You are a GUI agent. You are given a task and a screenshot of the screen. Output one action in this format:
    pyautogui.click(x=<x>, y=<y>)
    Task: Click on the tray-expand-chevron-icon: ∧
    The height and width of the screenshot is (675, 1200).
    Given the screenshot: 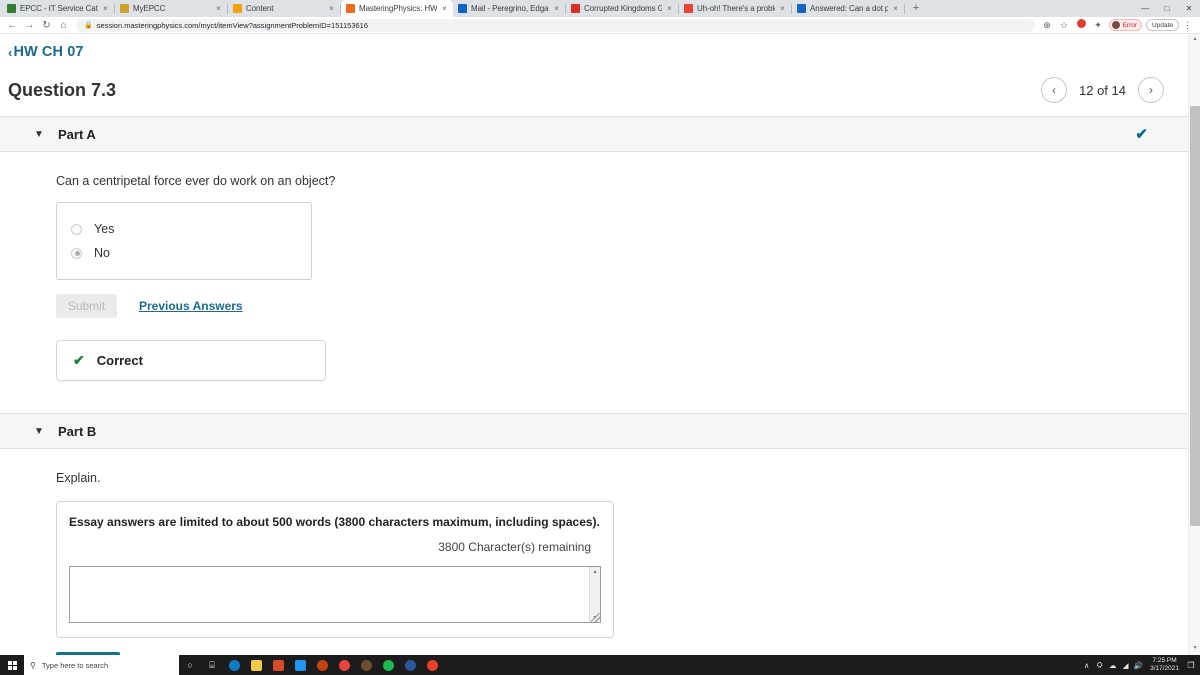 What is the action you would take?
    pyautogui.click(x=1086, y=665)
    